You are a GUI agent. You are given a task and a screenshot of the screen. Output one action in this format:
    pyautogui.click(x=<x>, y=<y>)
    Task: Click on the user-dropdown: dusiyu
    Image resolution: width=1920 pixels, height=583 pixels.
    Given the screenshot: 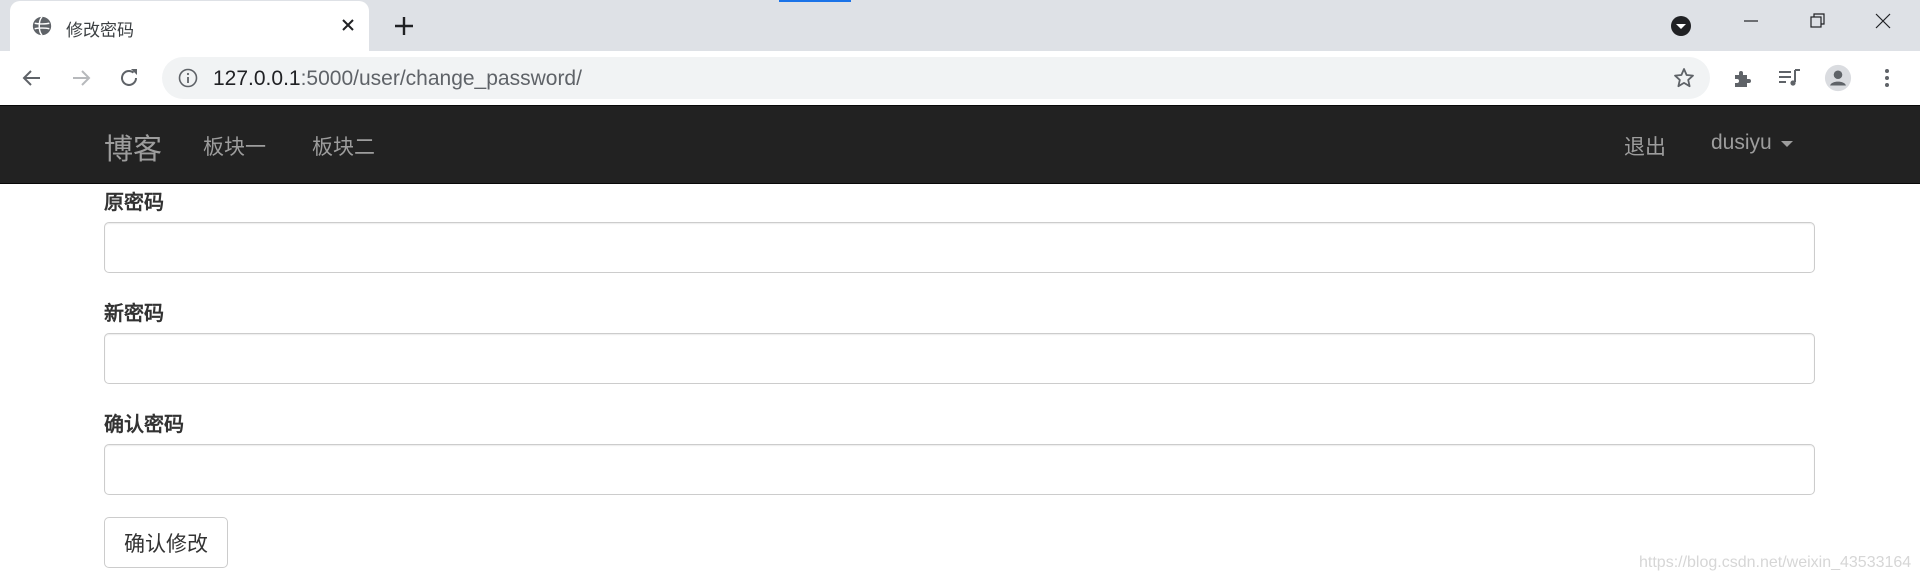 What is the action you would take?
    pyautogui.click(x=1752, y=143)
    